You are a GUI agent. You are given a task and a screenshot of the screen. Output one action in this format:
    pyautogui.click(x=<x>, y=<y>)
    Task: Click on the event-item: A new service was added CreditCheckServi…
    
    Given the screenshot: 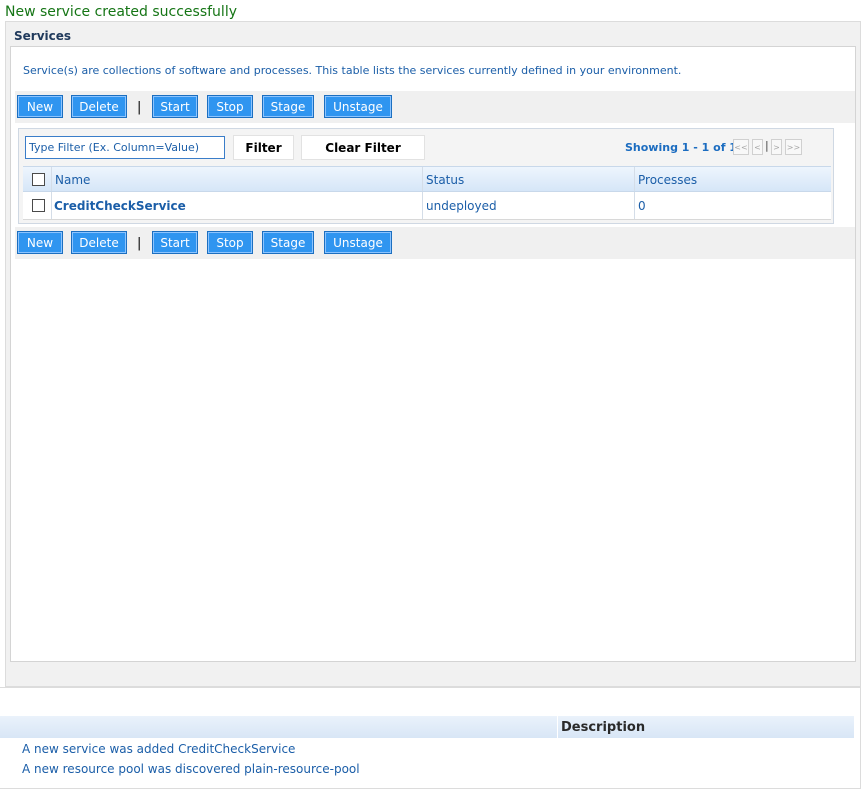 What is the action you would take?
    pyautogui.click(x=159, y=749)
    